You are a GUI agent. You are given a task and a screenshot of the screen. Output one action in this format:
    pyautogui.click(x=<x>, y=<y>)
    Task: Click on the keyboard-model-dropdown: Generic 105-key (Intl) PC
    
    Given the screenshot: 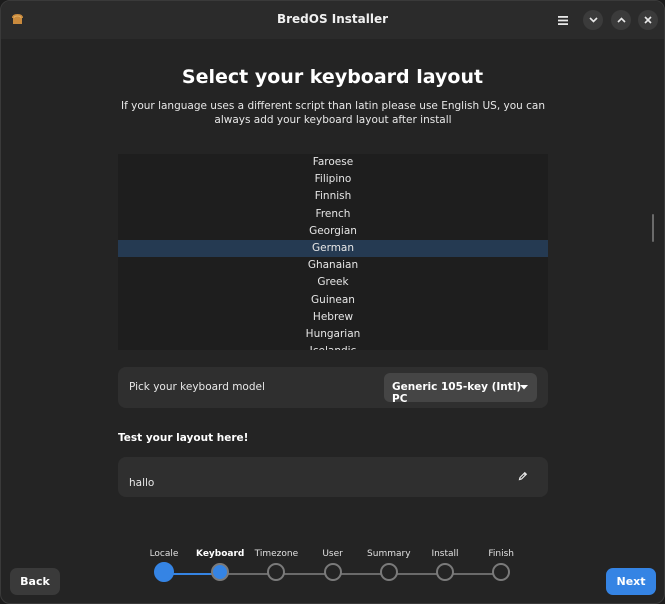 What is the action you would take?
    pyautogui.click(x=460, y=389)
    